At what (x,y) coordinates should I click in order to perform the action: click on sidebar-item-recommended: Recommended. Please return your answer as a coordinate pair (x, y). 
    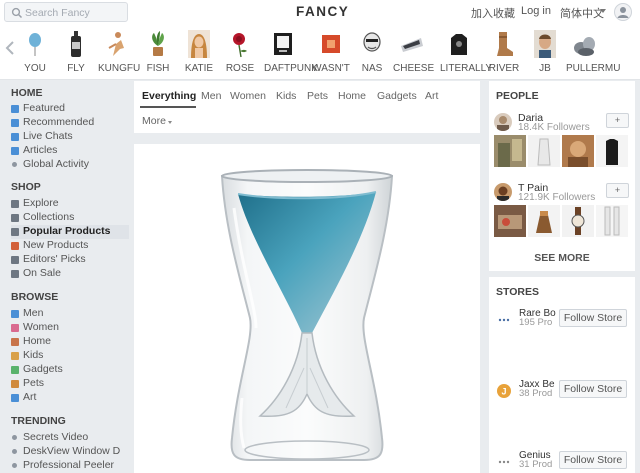
    Looking at the image, I should click on (70, 123).